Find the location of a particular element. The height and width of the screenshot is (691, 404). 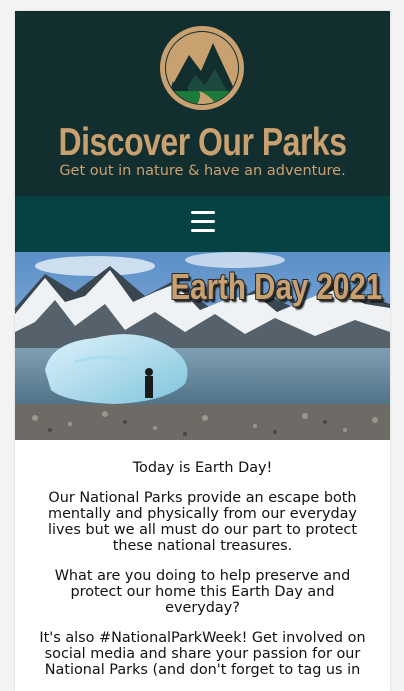

site-tagline: Get out in nature & have an adventure. is located at coordinates (202, 171).